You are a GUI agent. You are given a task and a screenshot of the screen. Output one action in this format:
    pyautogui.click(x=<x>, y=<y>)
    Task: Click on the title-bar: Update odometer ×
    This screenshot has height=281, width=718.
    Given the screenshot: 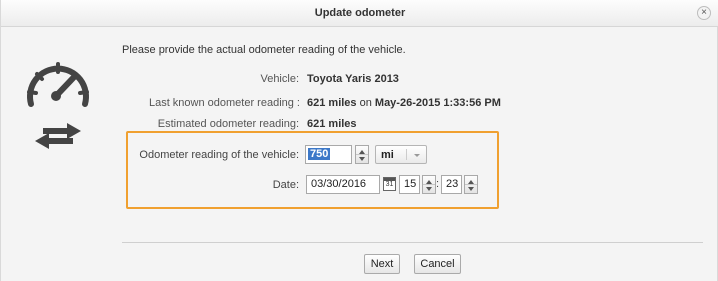 What is the action you would take?
    pyautogui.click(x=359, y=13)
    